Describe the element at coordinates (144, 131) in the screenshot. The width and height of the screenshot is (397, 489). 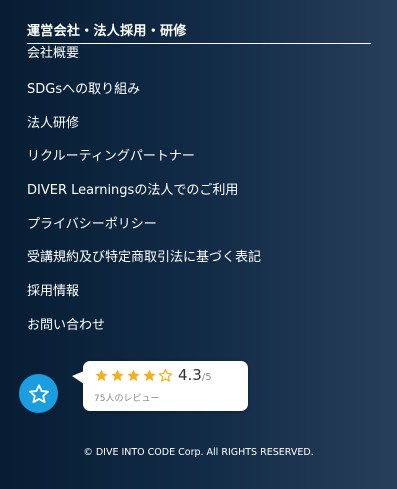
I see `menu-link-corporate-training: 法人研修` at that location.